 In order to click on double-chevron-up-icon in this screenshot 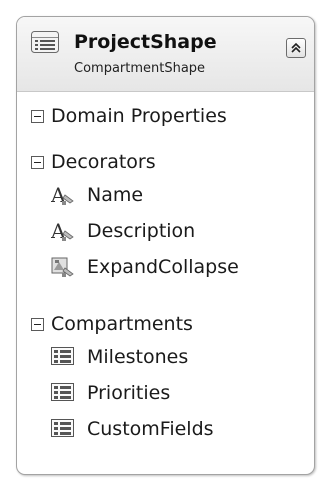, I will do `click(296, 47)`.